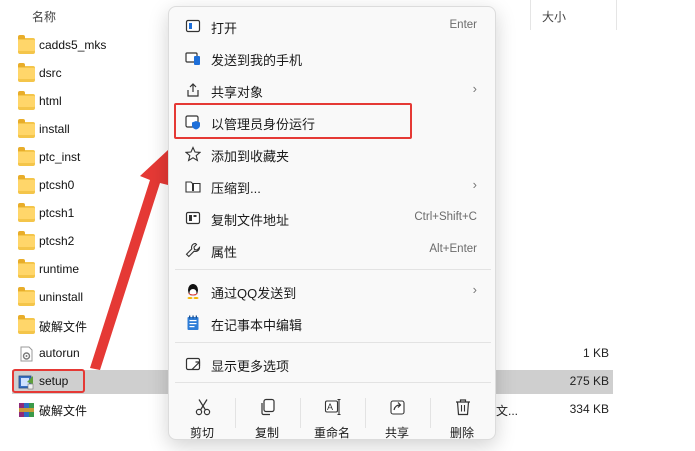 This screenshot has width=695, height=451. I want to click on menu-item-properties: 属性 Alt+Enter, so click(333, 250).